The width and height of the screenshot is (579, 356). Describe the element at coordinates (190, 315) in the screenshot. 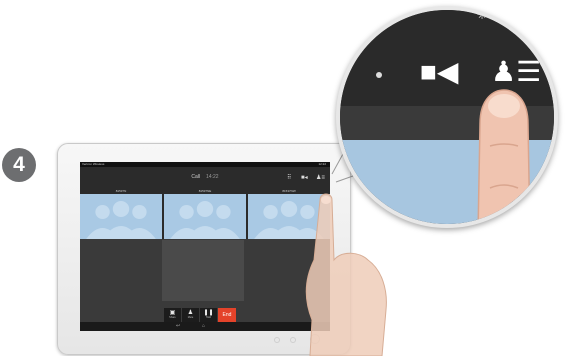

I see `mute-button: ♟ Mute` at that location.